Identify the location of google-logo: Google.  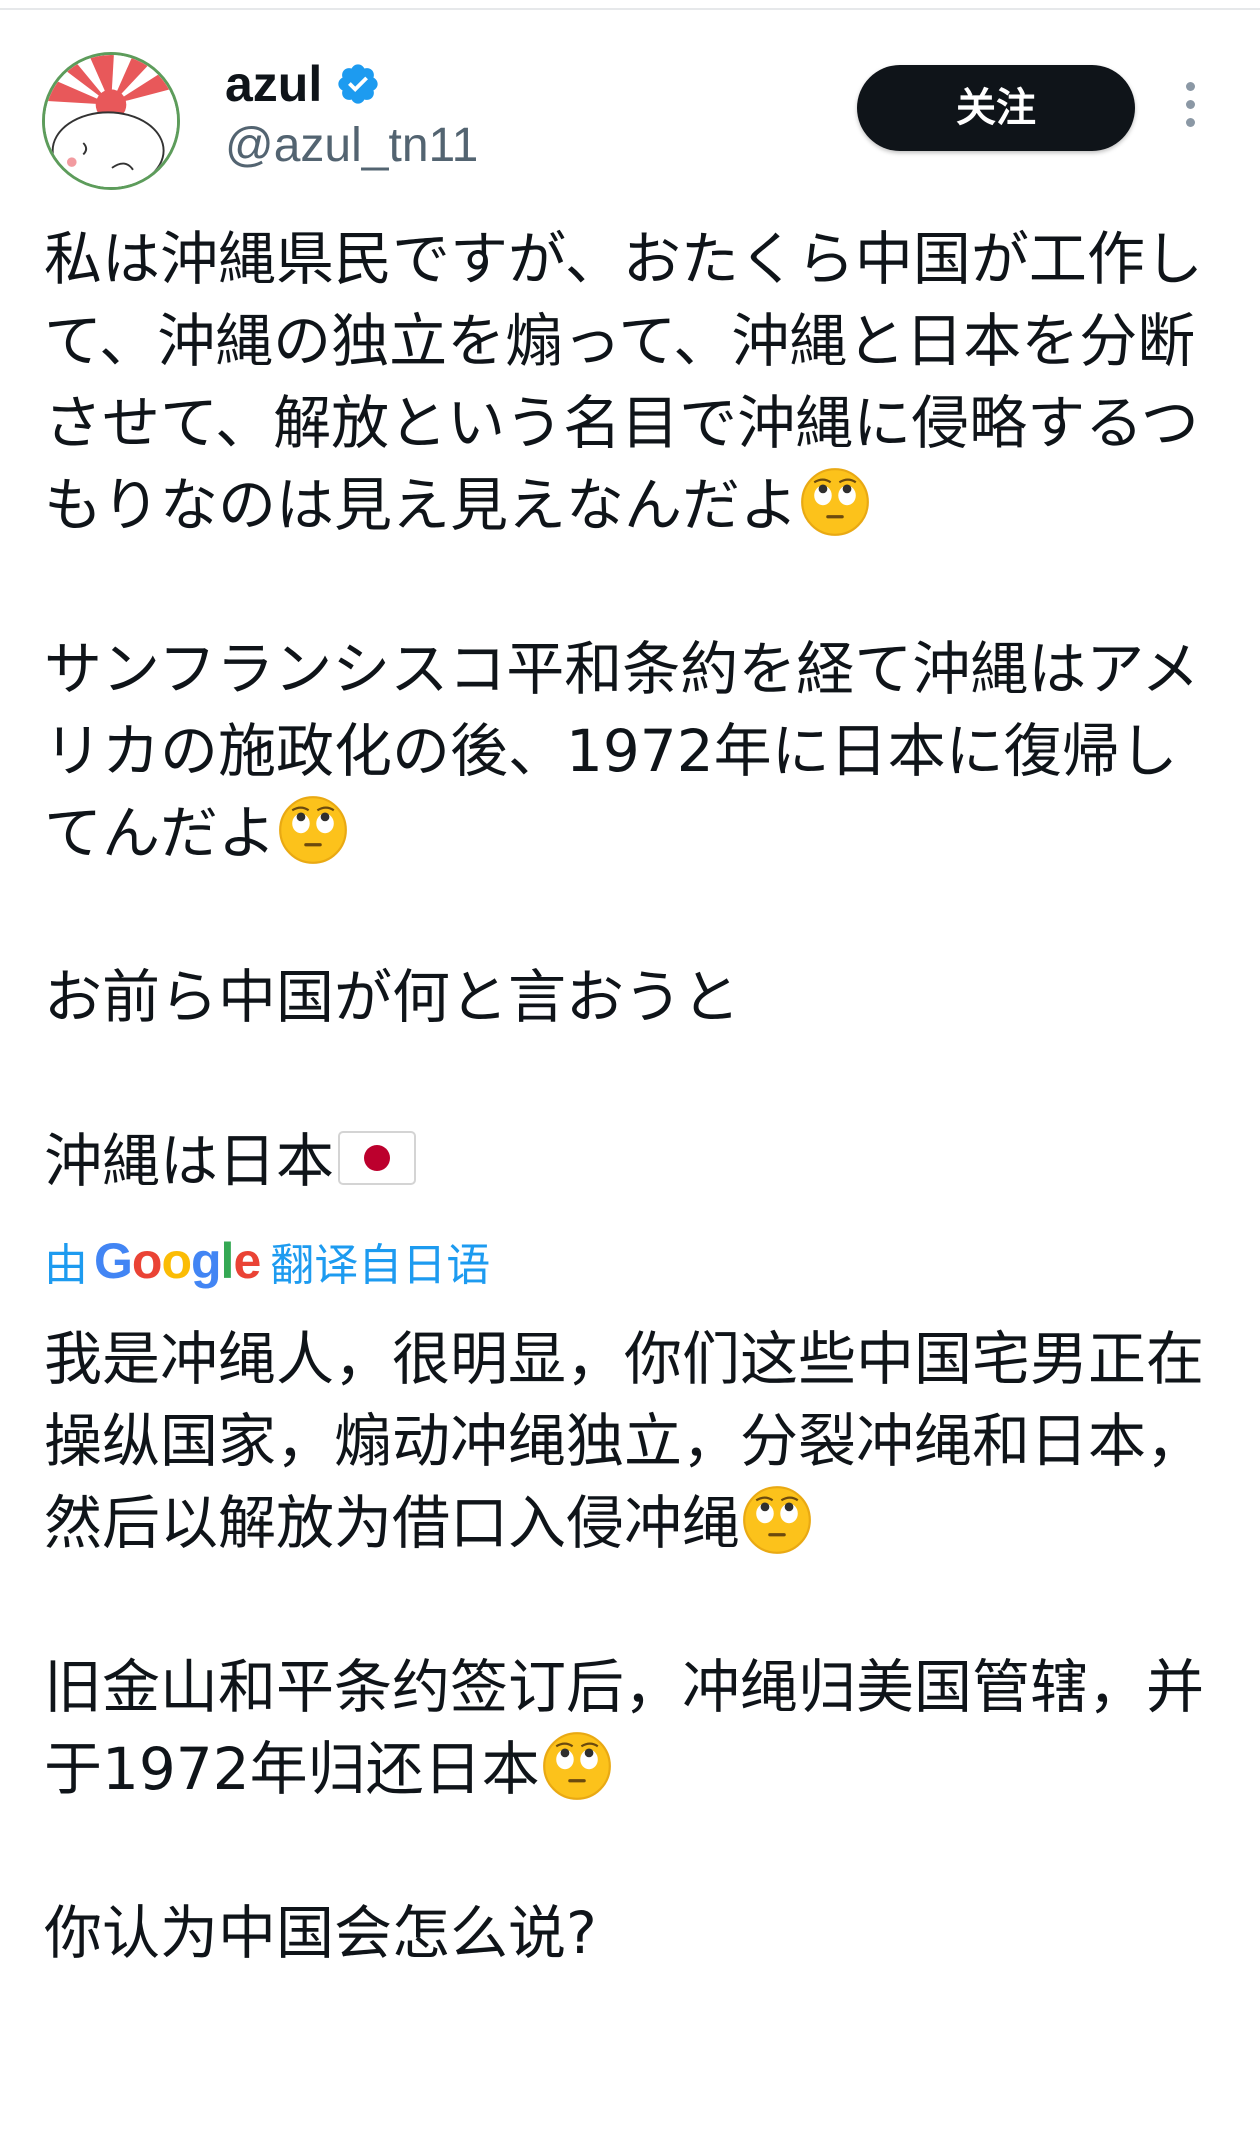
(177, 1261).